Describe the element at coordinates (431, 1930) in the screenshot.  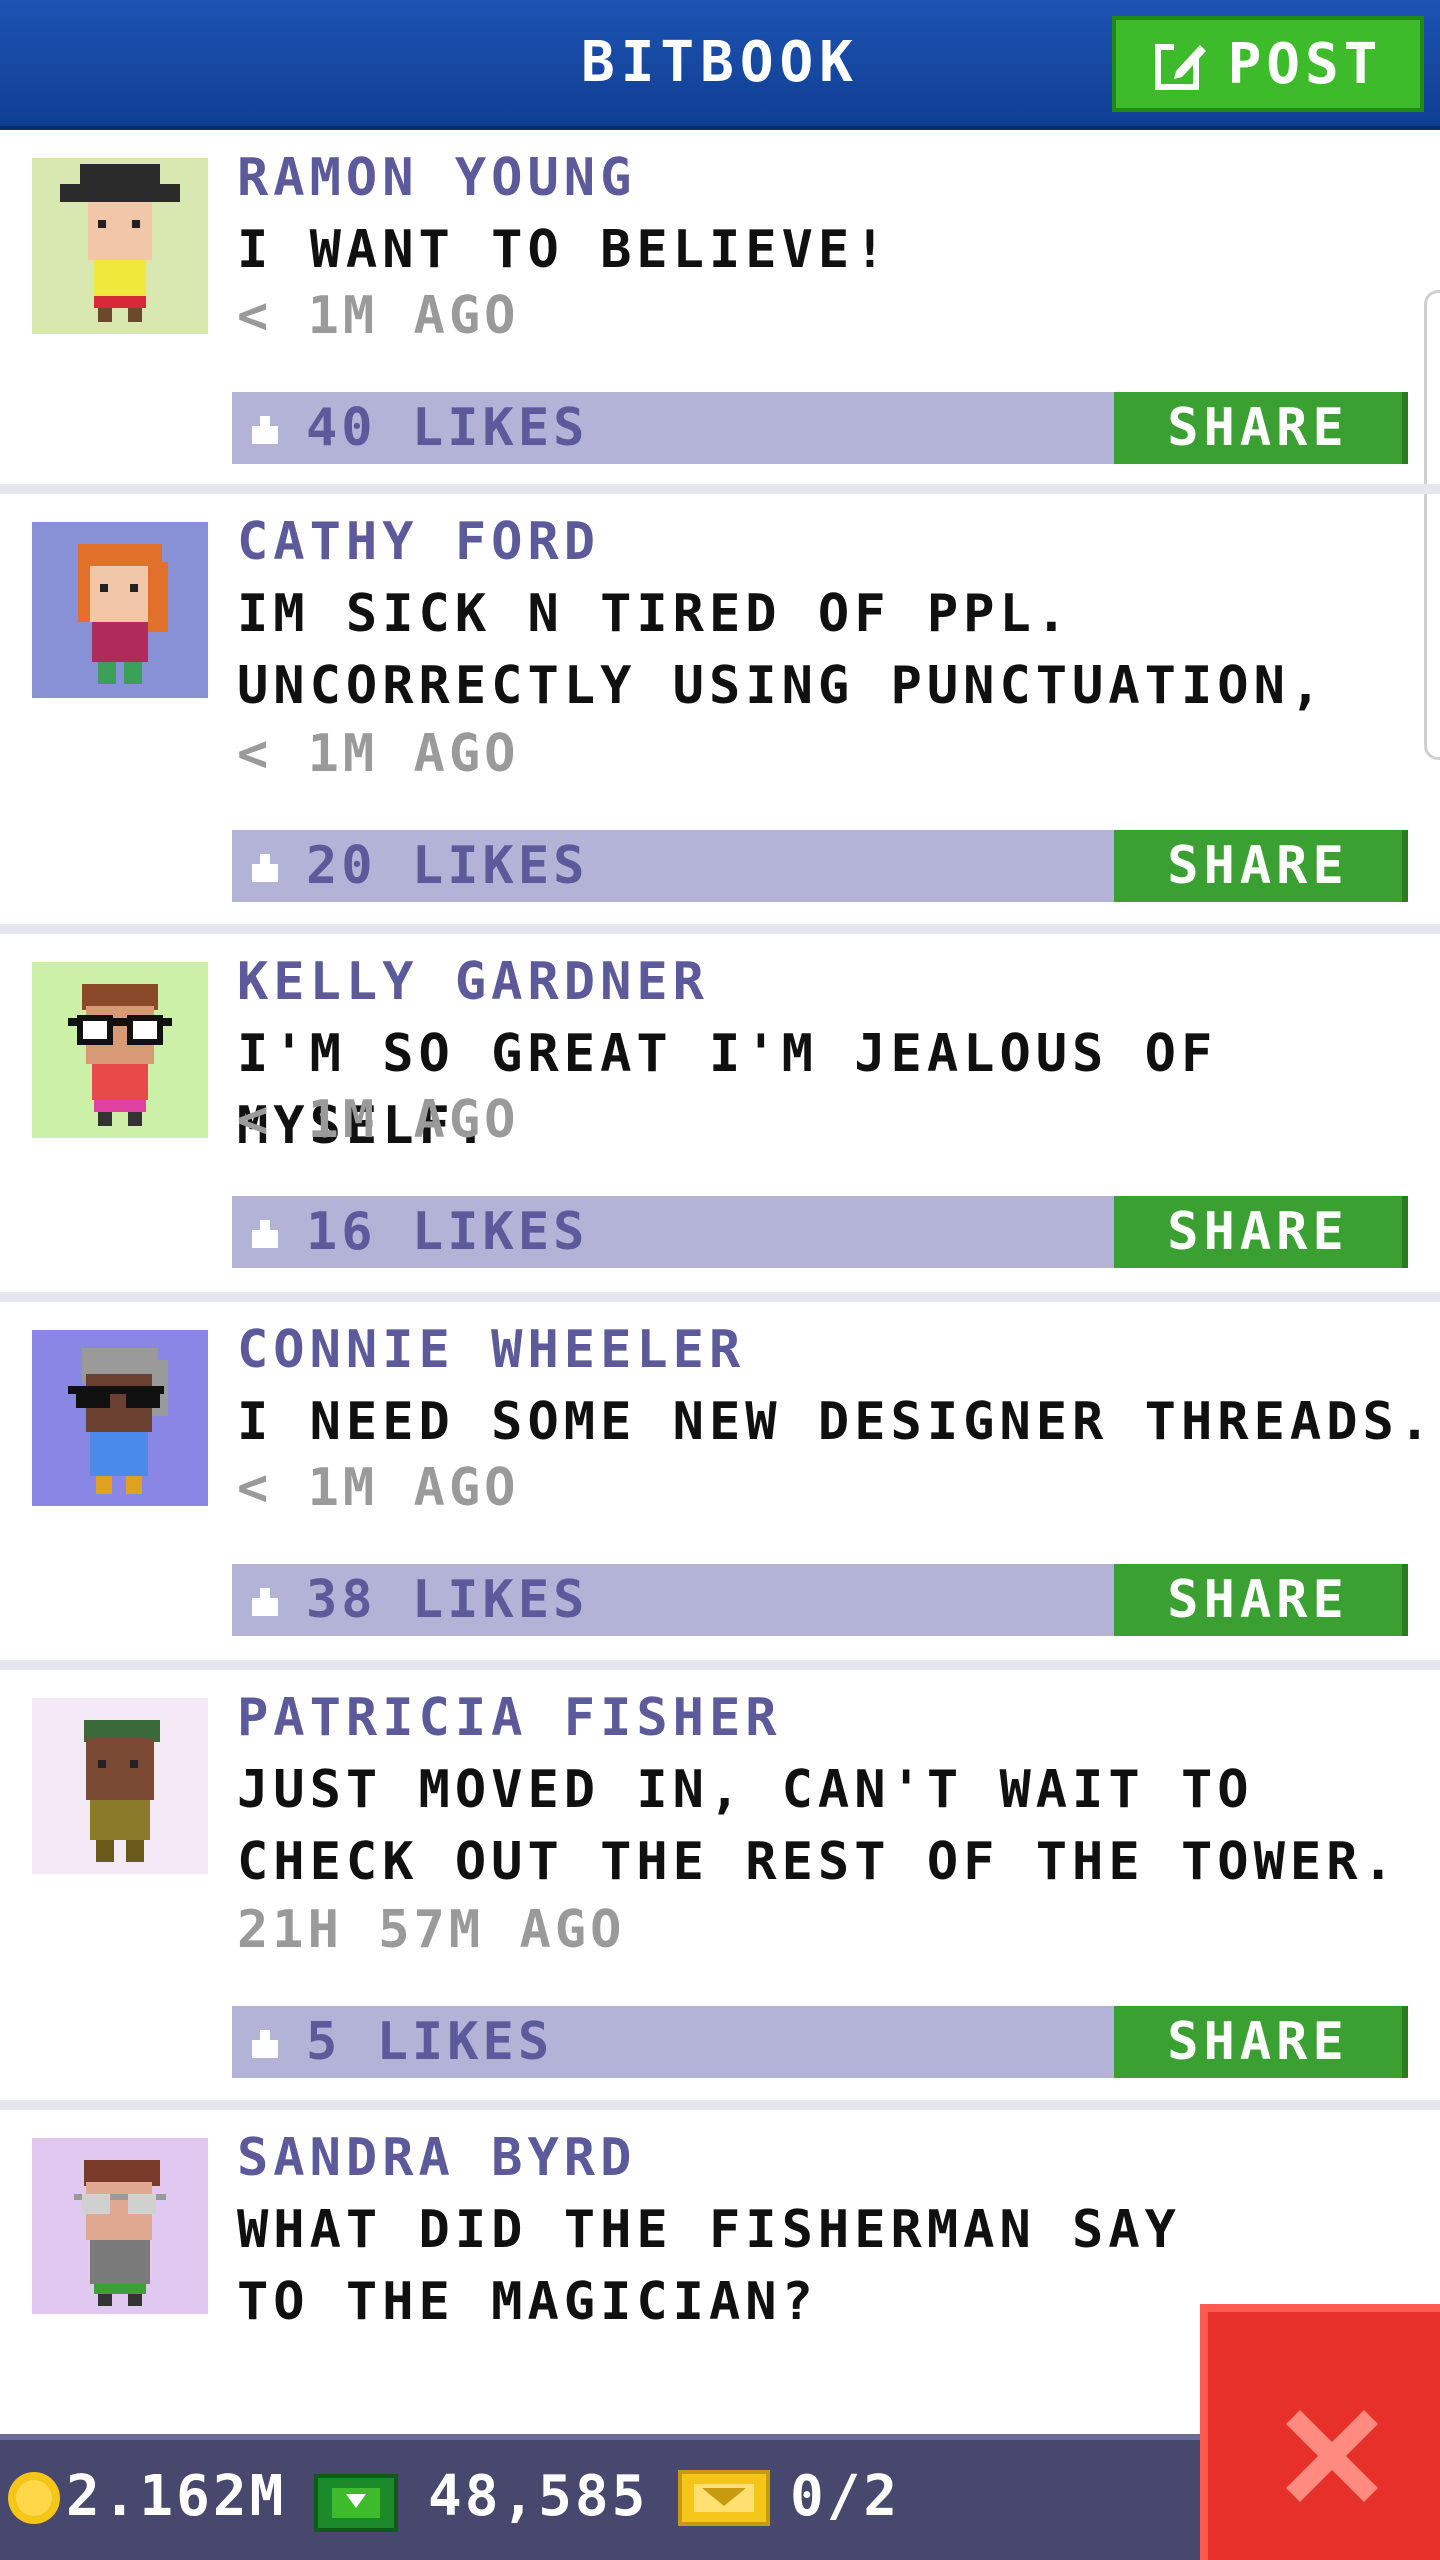
I see `post-time: 21H 57M AGO` at that location.